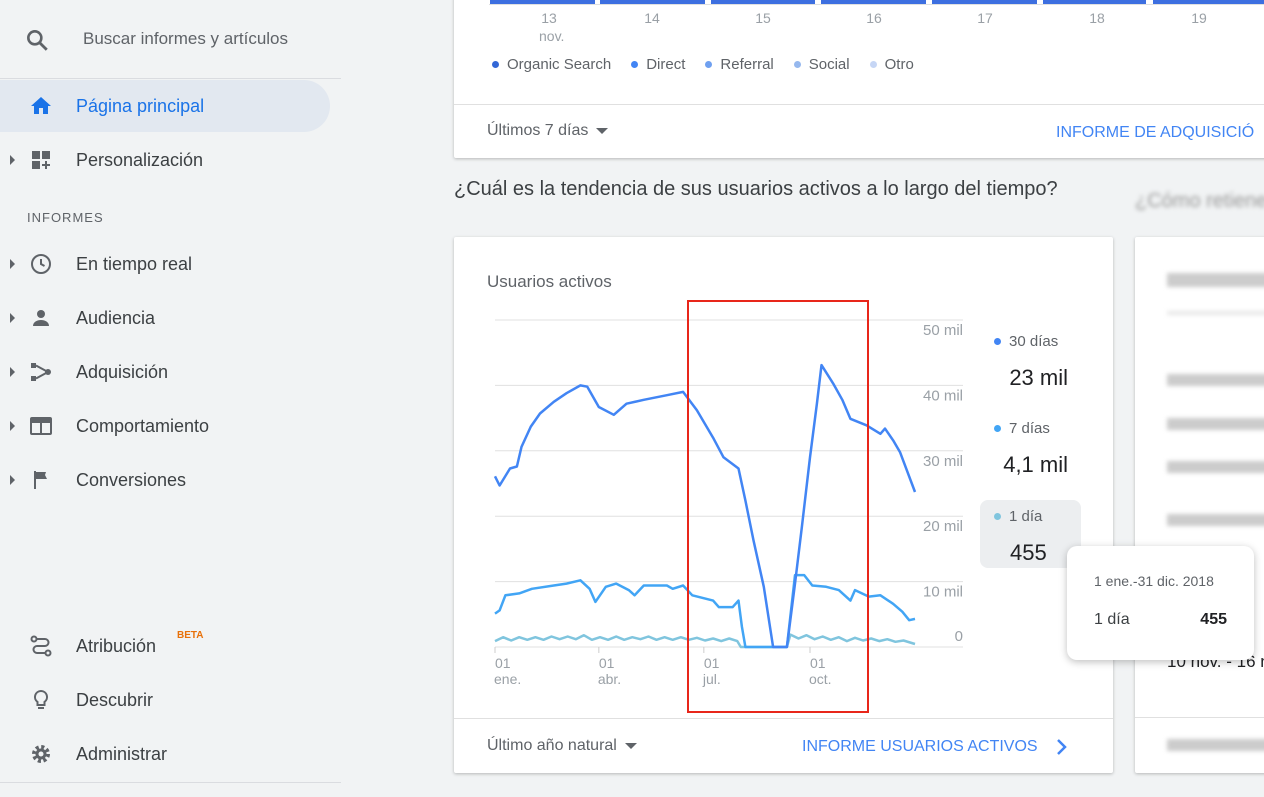 The width and height of the screenshot is (1264, 797). Describe the element at coordinates (140, 105) in the screenshot. I see `sidebar-item-label: Página principal` at that location.